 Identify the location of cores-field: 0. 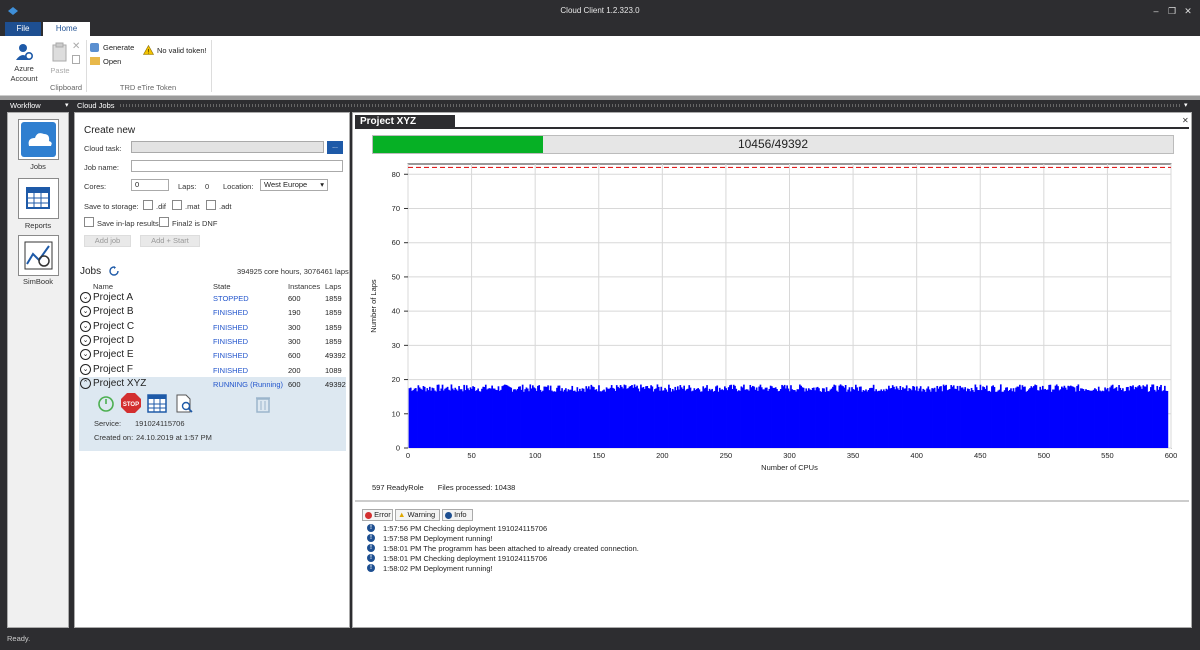
(150, 185).